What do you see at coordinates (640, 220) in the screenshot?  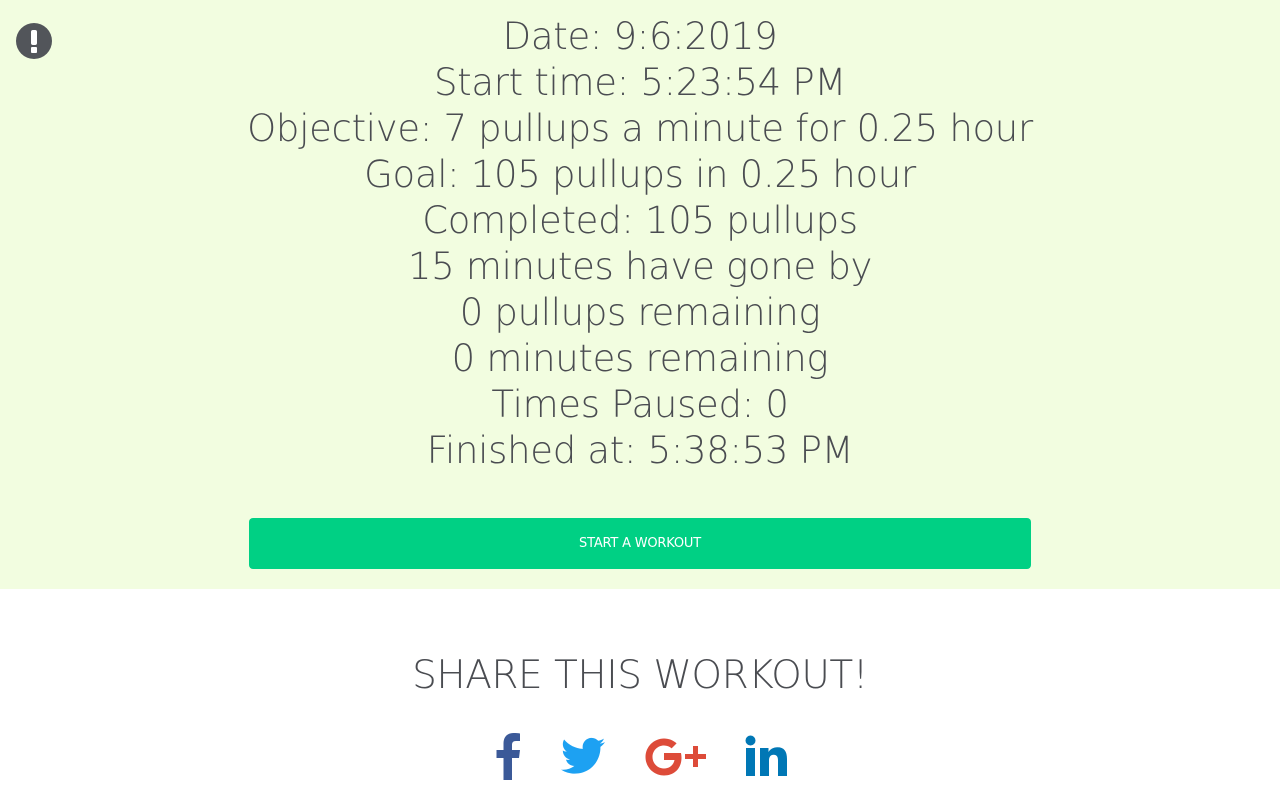 I see `completed-line: Completed: 105 pullups` at bounding box center [640, 220].